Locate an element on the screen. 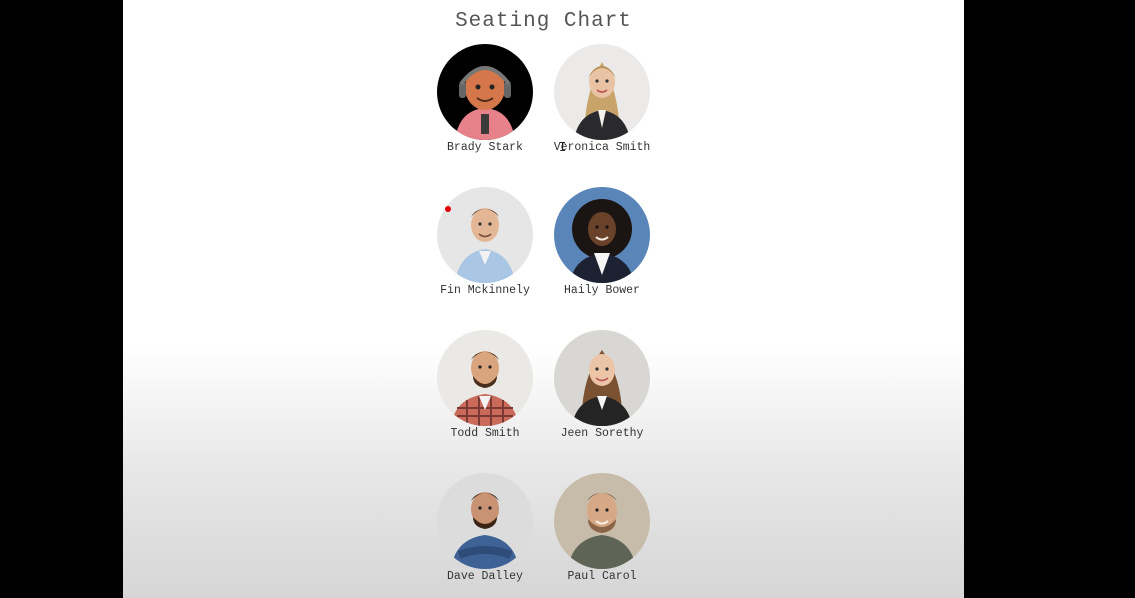 Image resolution: width=1135 pixels, height=598 pixels. seat-name: Jeen Sorethy is located at coordinates (602, 433).